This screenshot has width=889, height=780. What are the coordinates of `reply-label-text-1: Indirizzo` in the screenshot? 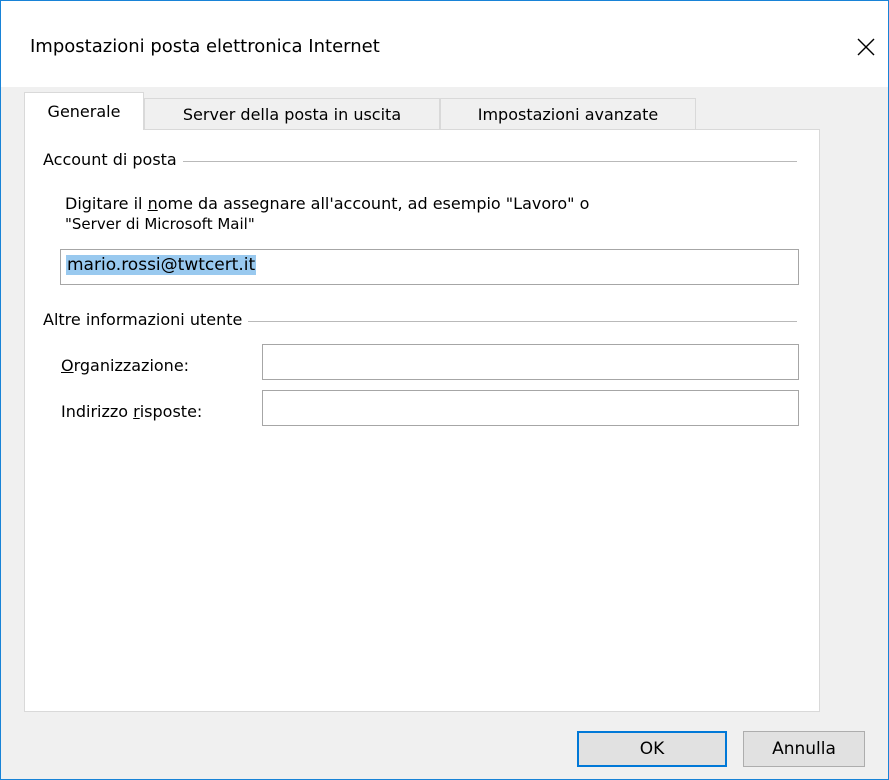 It's located at (97, 411).